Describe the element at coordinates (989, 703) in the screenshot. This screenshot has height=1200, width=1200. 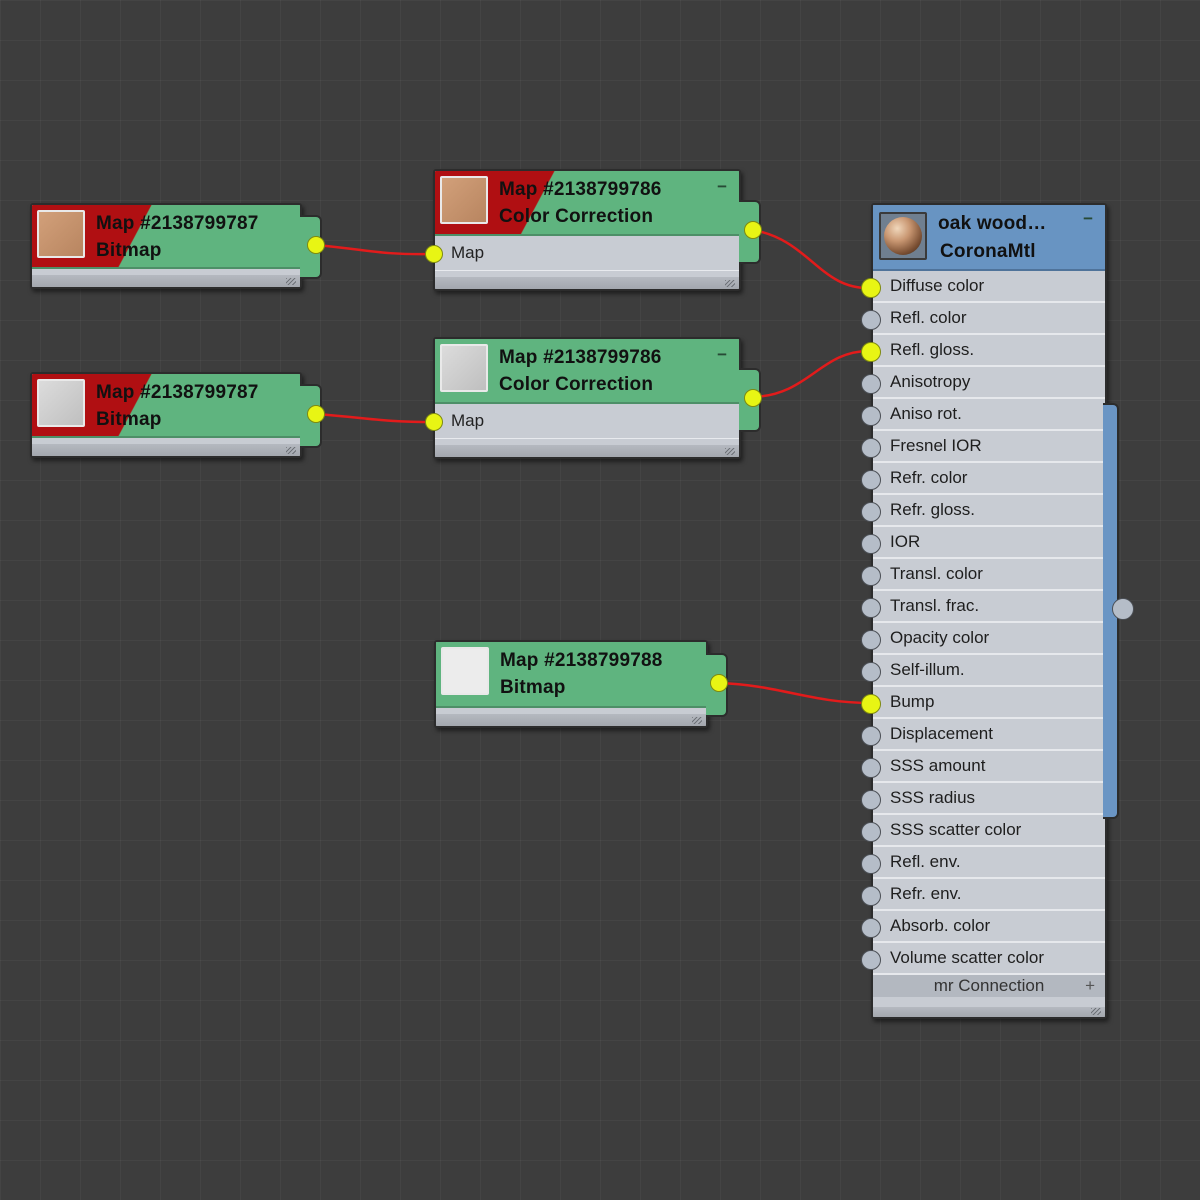
I see `material-slot-row: Bump` at that location.